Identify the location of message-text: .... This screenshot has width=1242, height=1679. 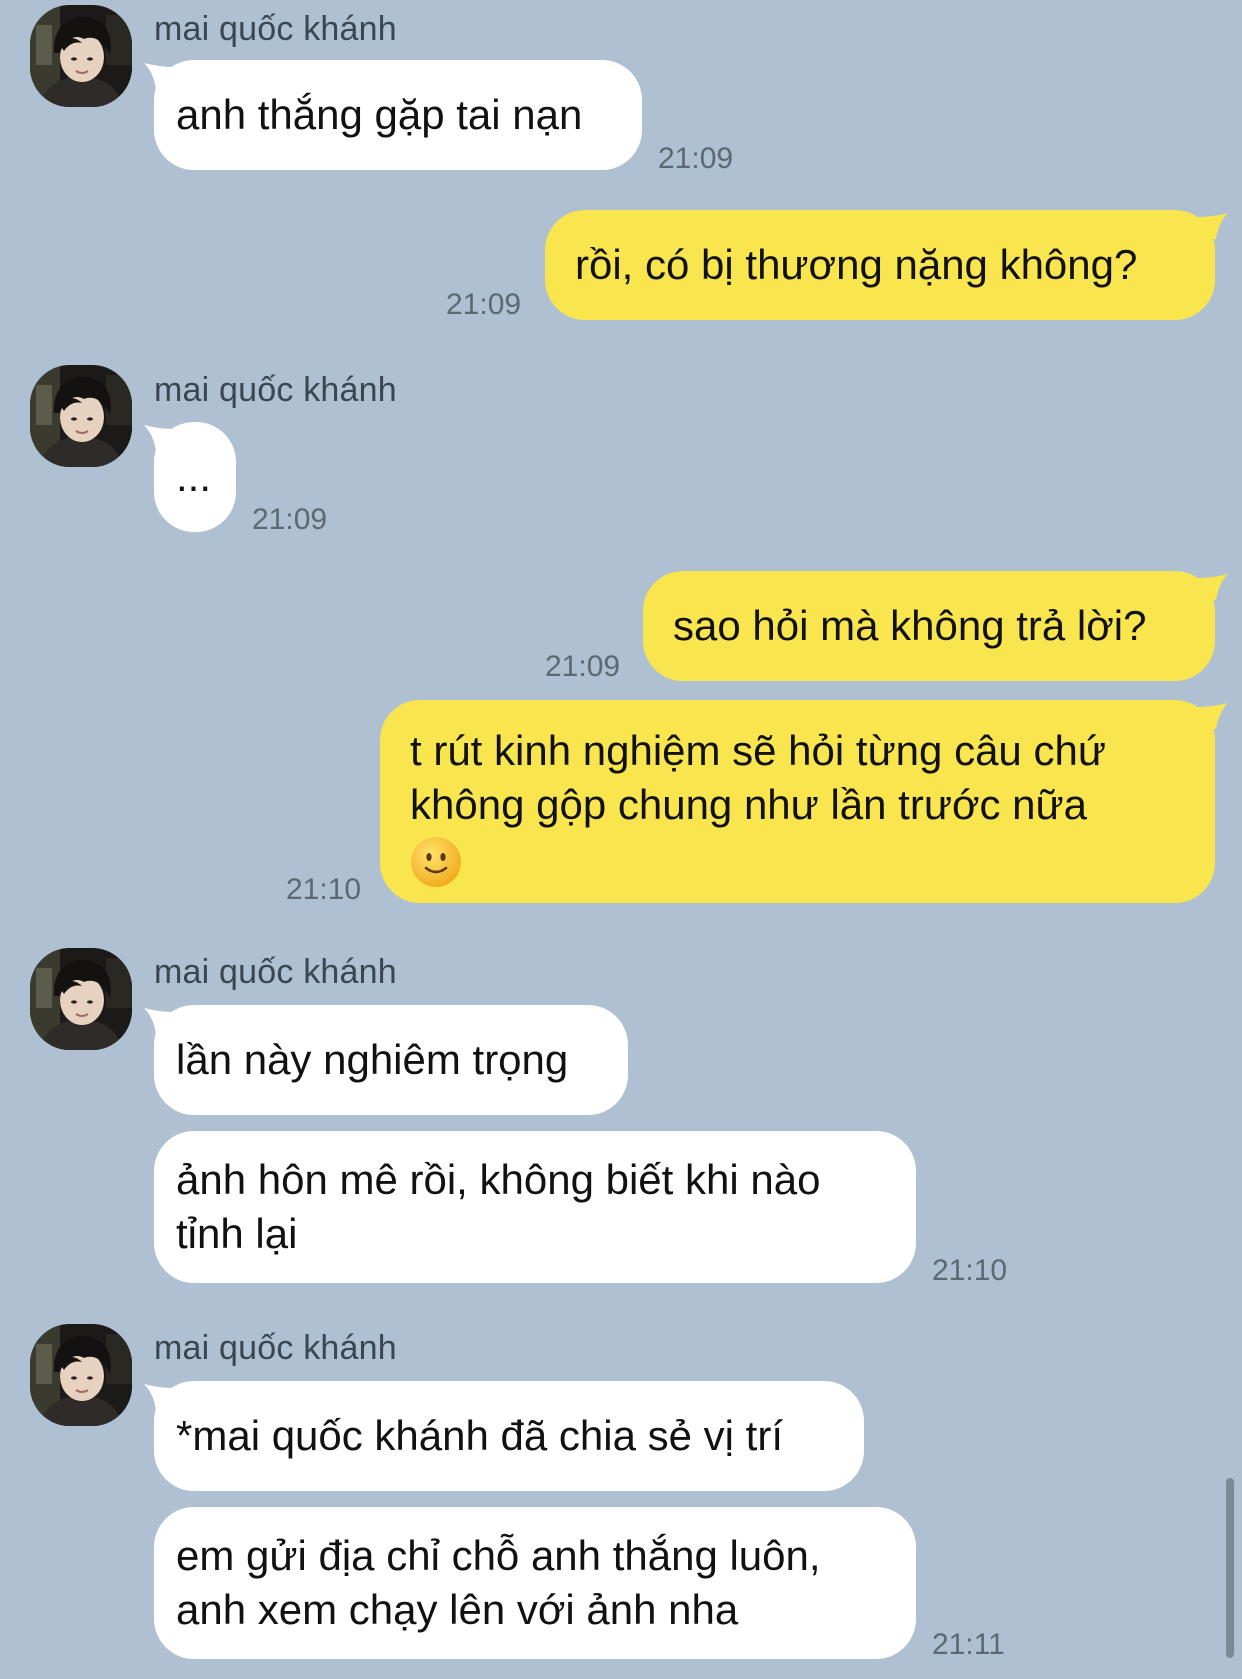
(194, 476).